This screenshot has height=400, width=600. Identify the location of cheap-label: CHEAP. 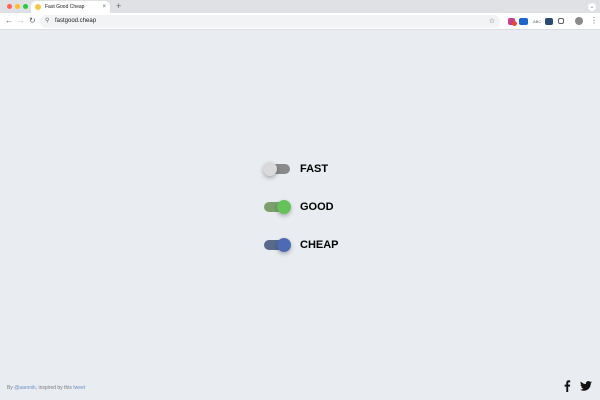
(319, 245).